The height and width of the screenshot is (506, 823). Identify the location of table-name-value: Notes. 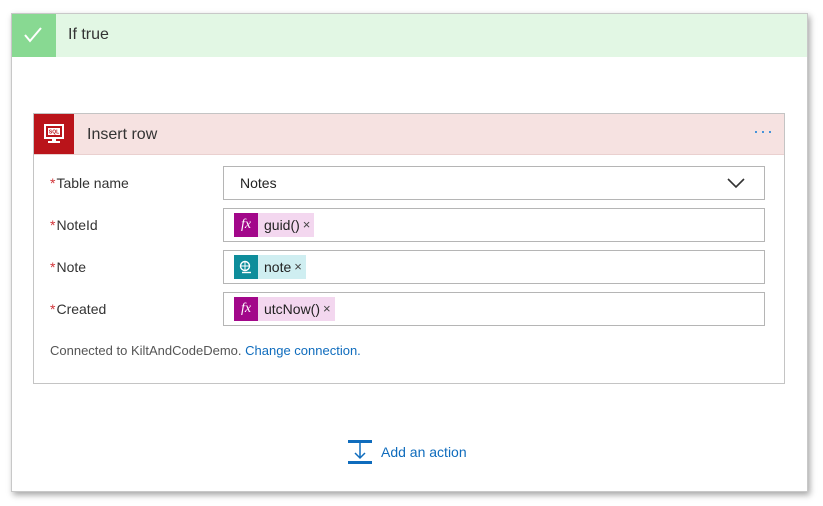
(258, 183).